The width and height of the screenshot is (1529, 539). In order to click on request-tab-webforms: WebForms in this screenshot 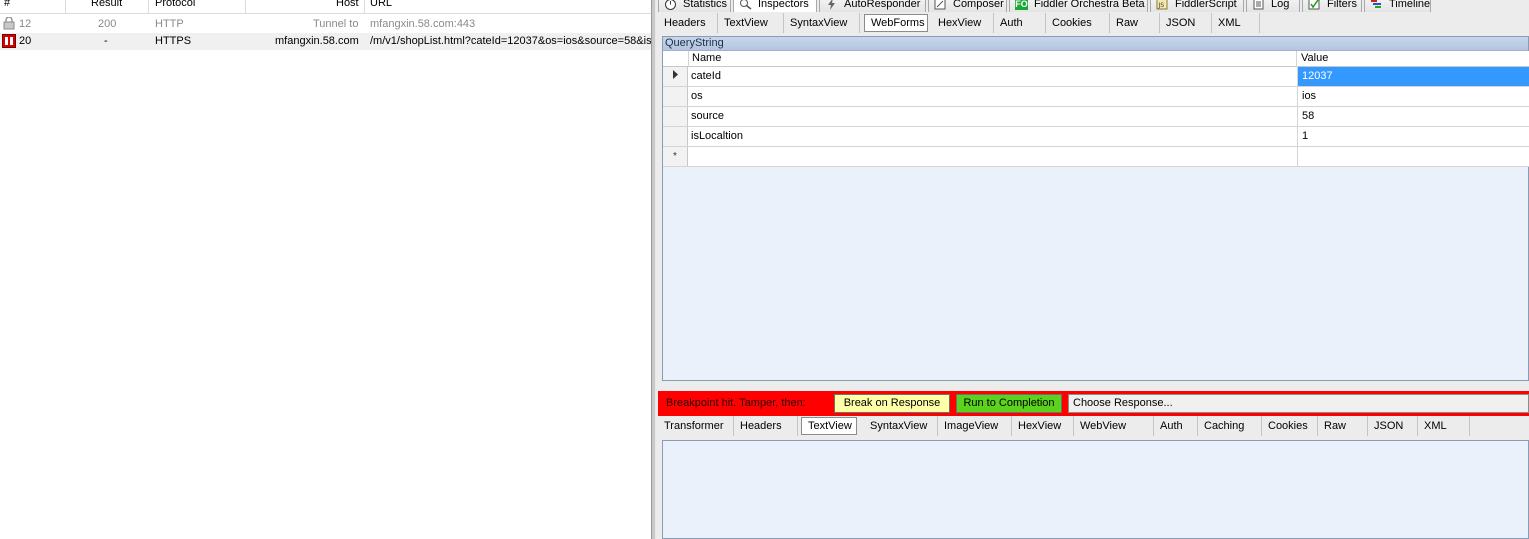, I will do `click(896, 23)`.